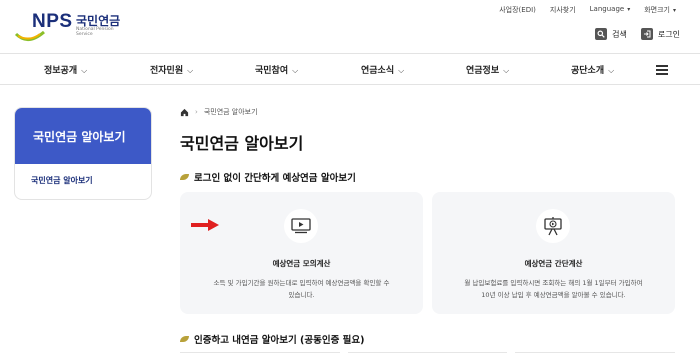  What do you see at coordinates (662, 70) in the screenshot?
I see `menu-icon` at bounding box center [662, 70].